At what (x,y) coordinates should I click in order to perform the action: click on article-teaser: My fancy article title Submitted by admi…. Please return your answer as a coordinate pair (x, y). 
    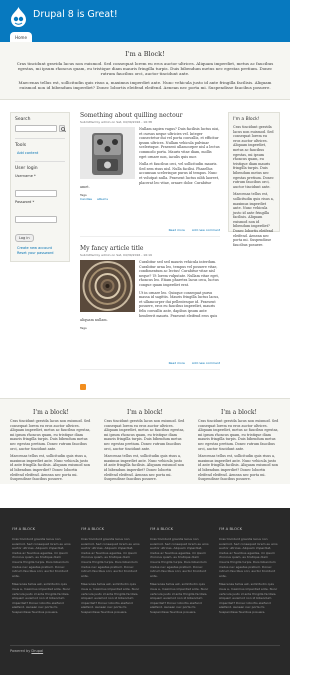
    Looking at the image, I should click on (150, 307).